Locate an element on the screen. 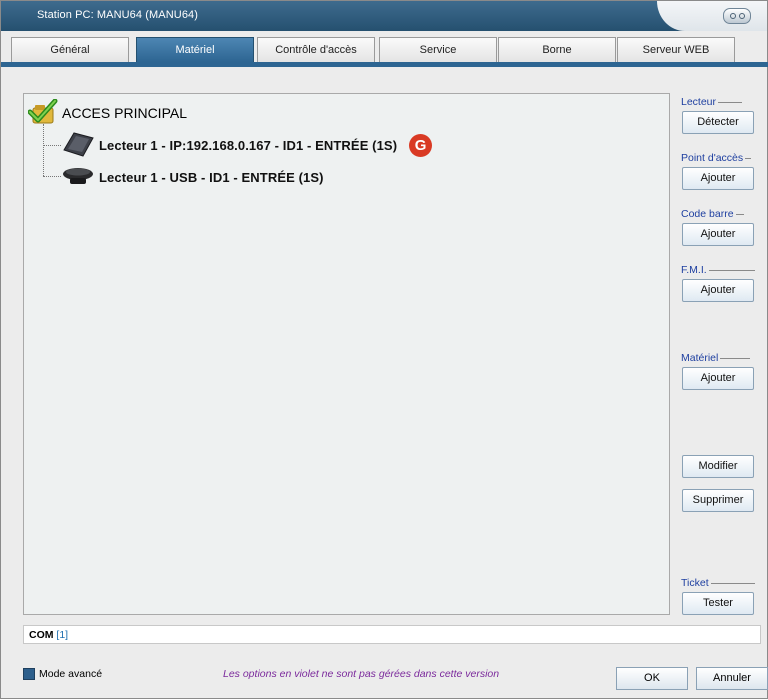 This screenshot has height=700, width=768. section-lecteur: Lecteur Détecter is located at coordinates (717, 115).